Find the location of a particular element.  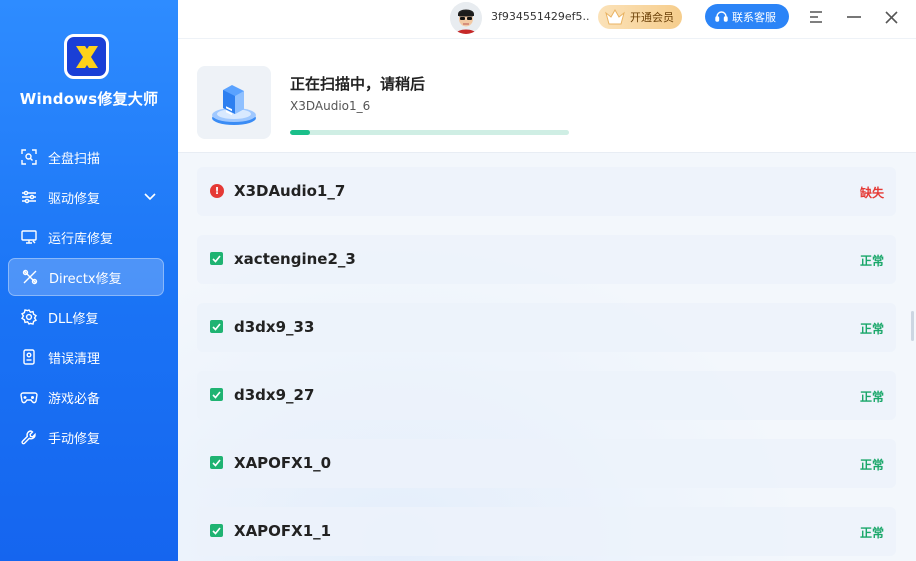

scan-illustration is located at coordinates (234, 102).